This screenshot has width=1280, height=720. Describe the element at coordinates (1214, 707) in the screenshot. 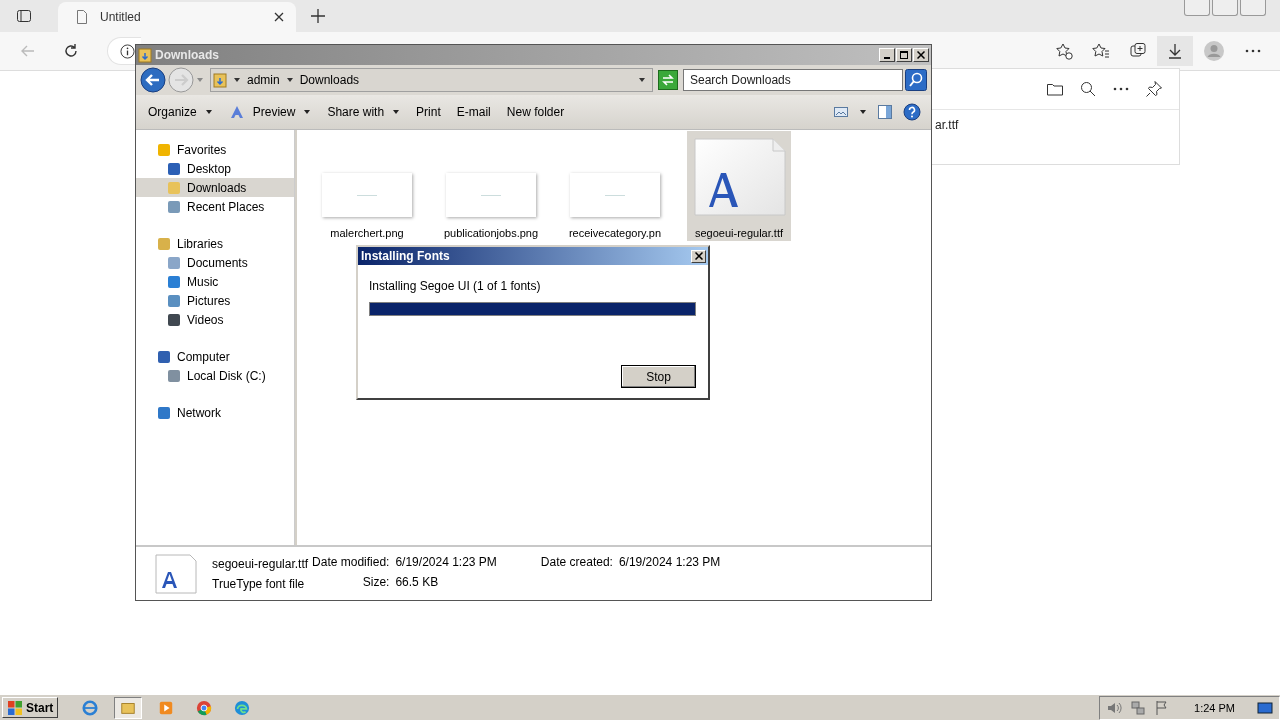

I see `clock: 1:24 PM` at that location.